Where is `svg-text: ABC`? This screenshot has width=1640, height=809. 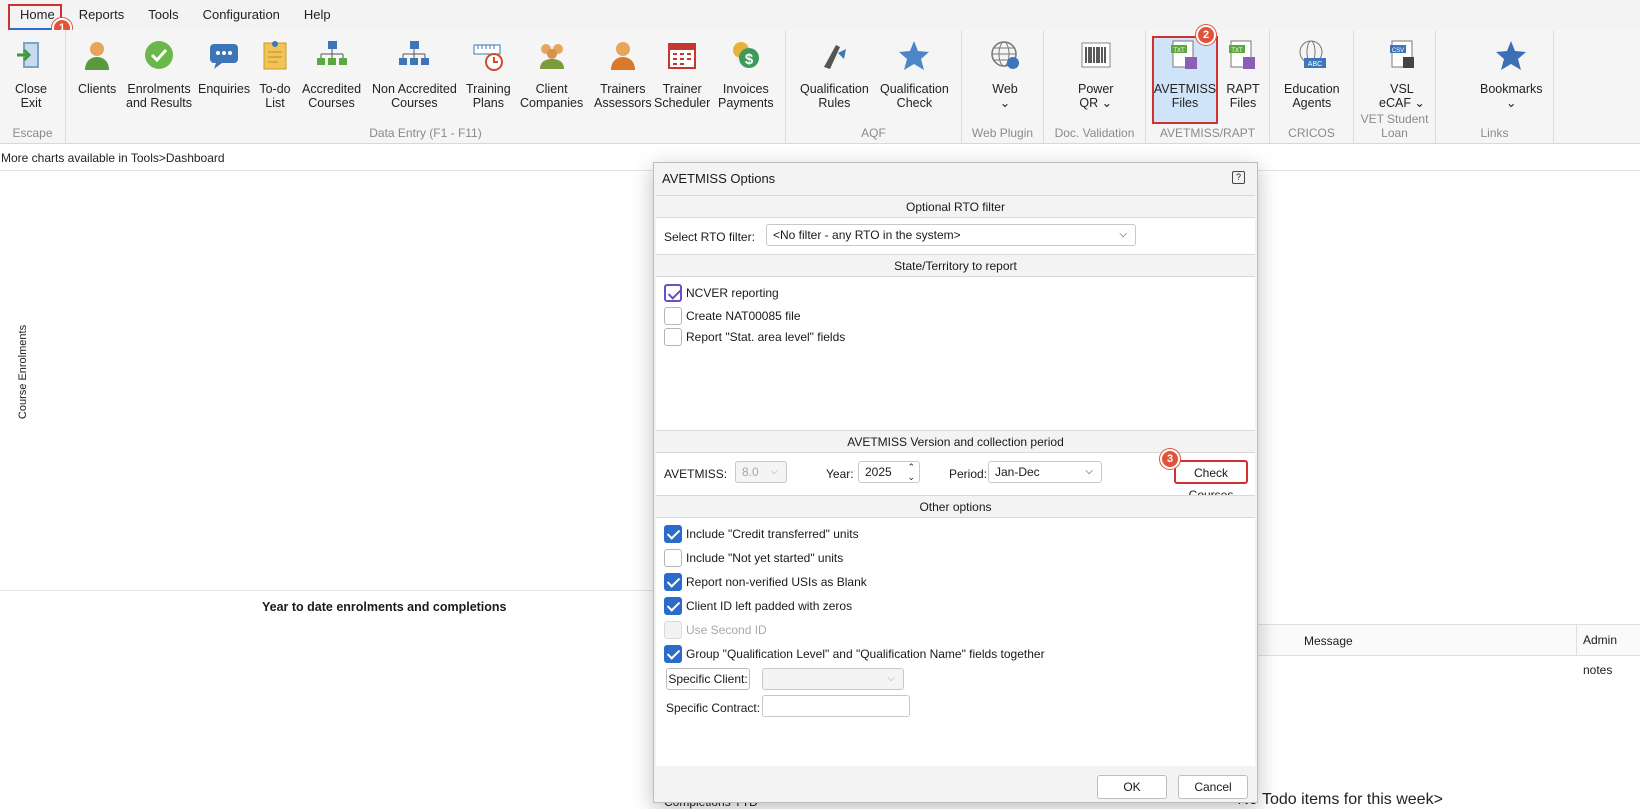 svg-text: ABC is located at coordinates (1315, 64).